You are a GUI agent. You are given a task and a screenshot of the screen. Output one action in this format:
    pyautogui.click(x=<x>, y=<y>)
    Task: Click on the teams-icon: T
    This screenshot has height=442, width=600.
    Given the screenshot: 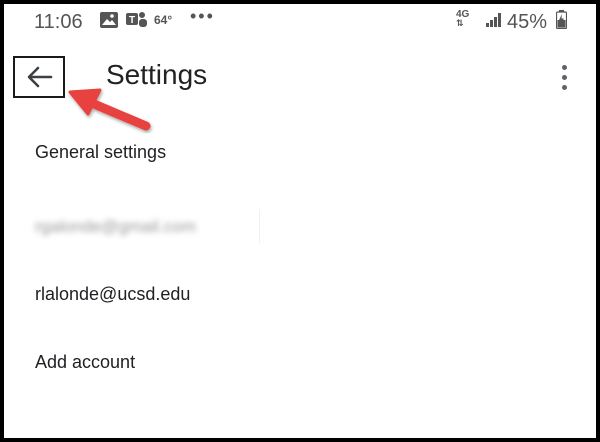 What is the action you would take?
    pyautogui.click(x=137, y=22)
    